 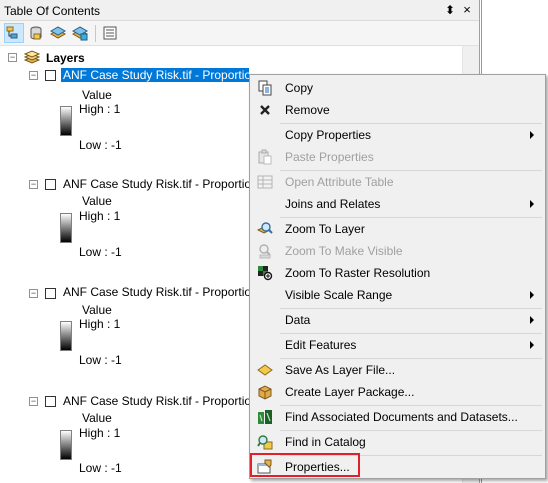 What do you see at coordinates (239, 33) in the screenshot?
I see `toc-toolbar` at bounding box center [239, 33].